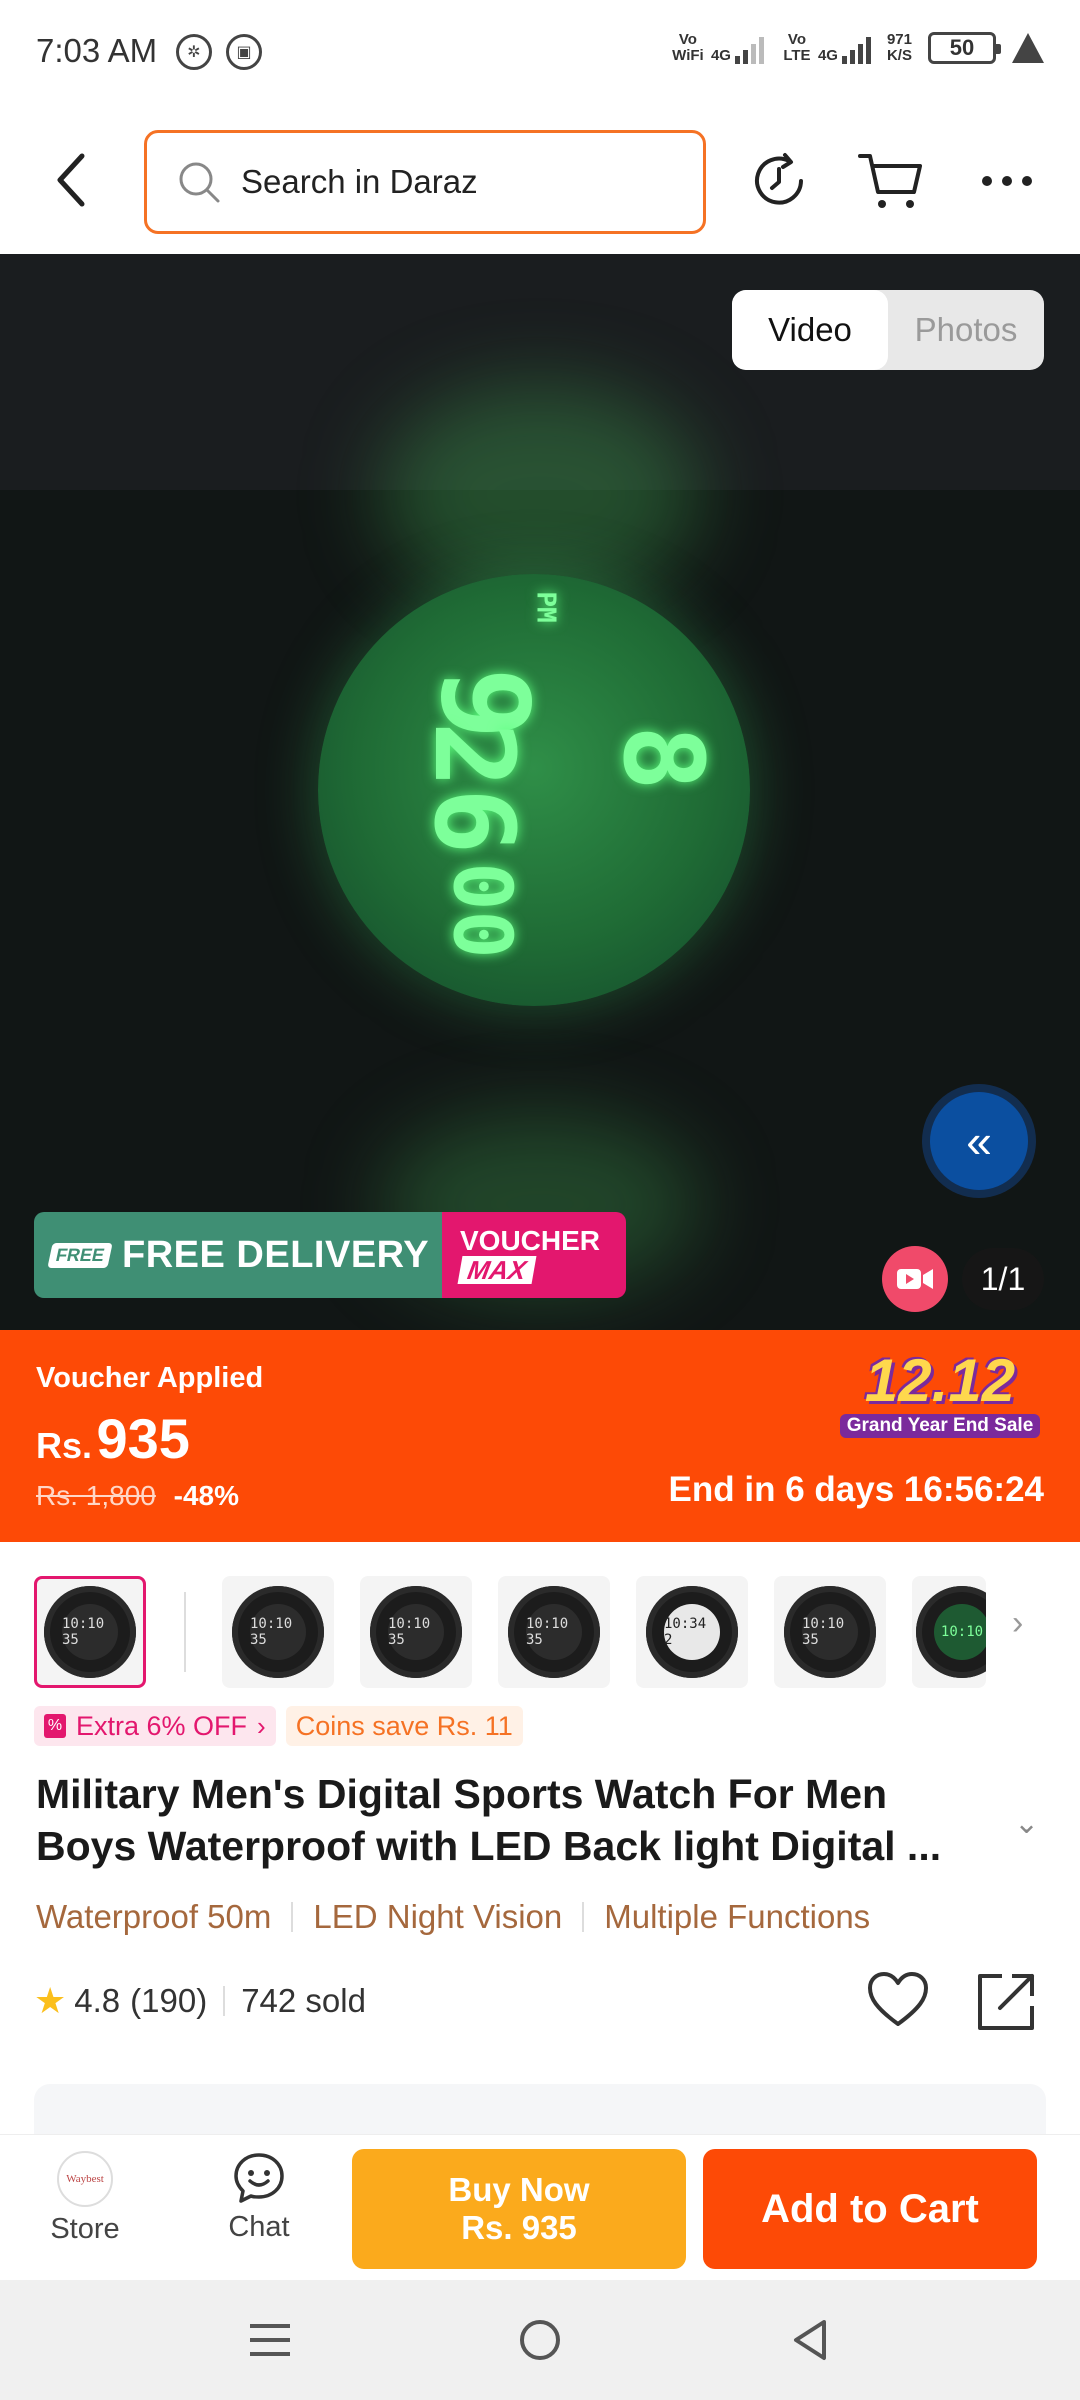 The image size is (1080, 2400). Describe the element at coordinates (276, 1254) in the screenshot. I see `free-delivery-text: FREE DELIVERY` at that location.